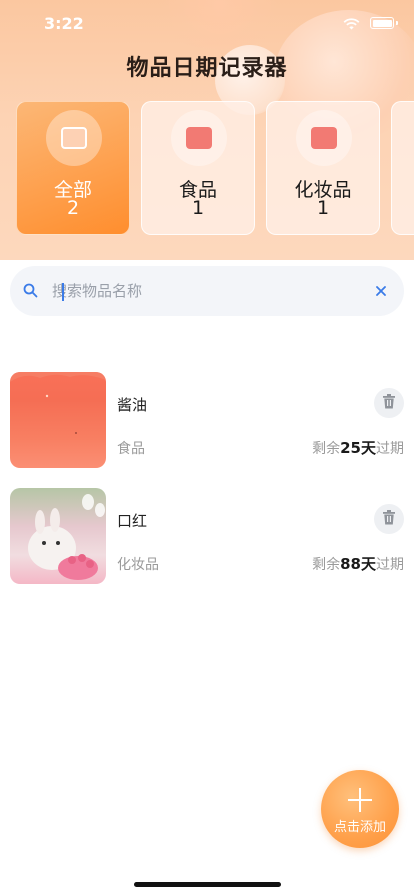 This screenshot has width=414, height=896. Describe the element at coordinates (359, 827) in the screenshot. I see `add-button-label: 点击添加` at that location.